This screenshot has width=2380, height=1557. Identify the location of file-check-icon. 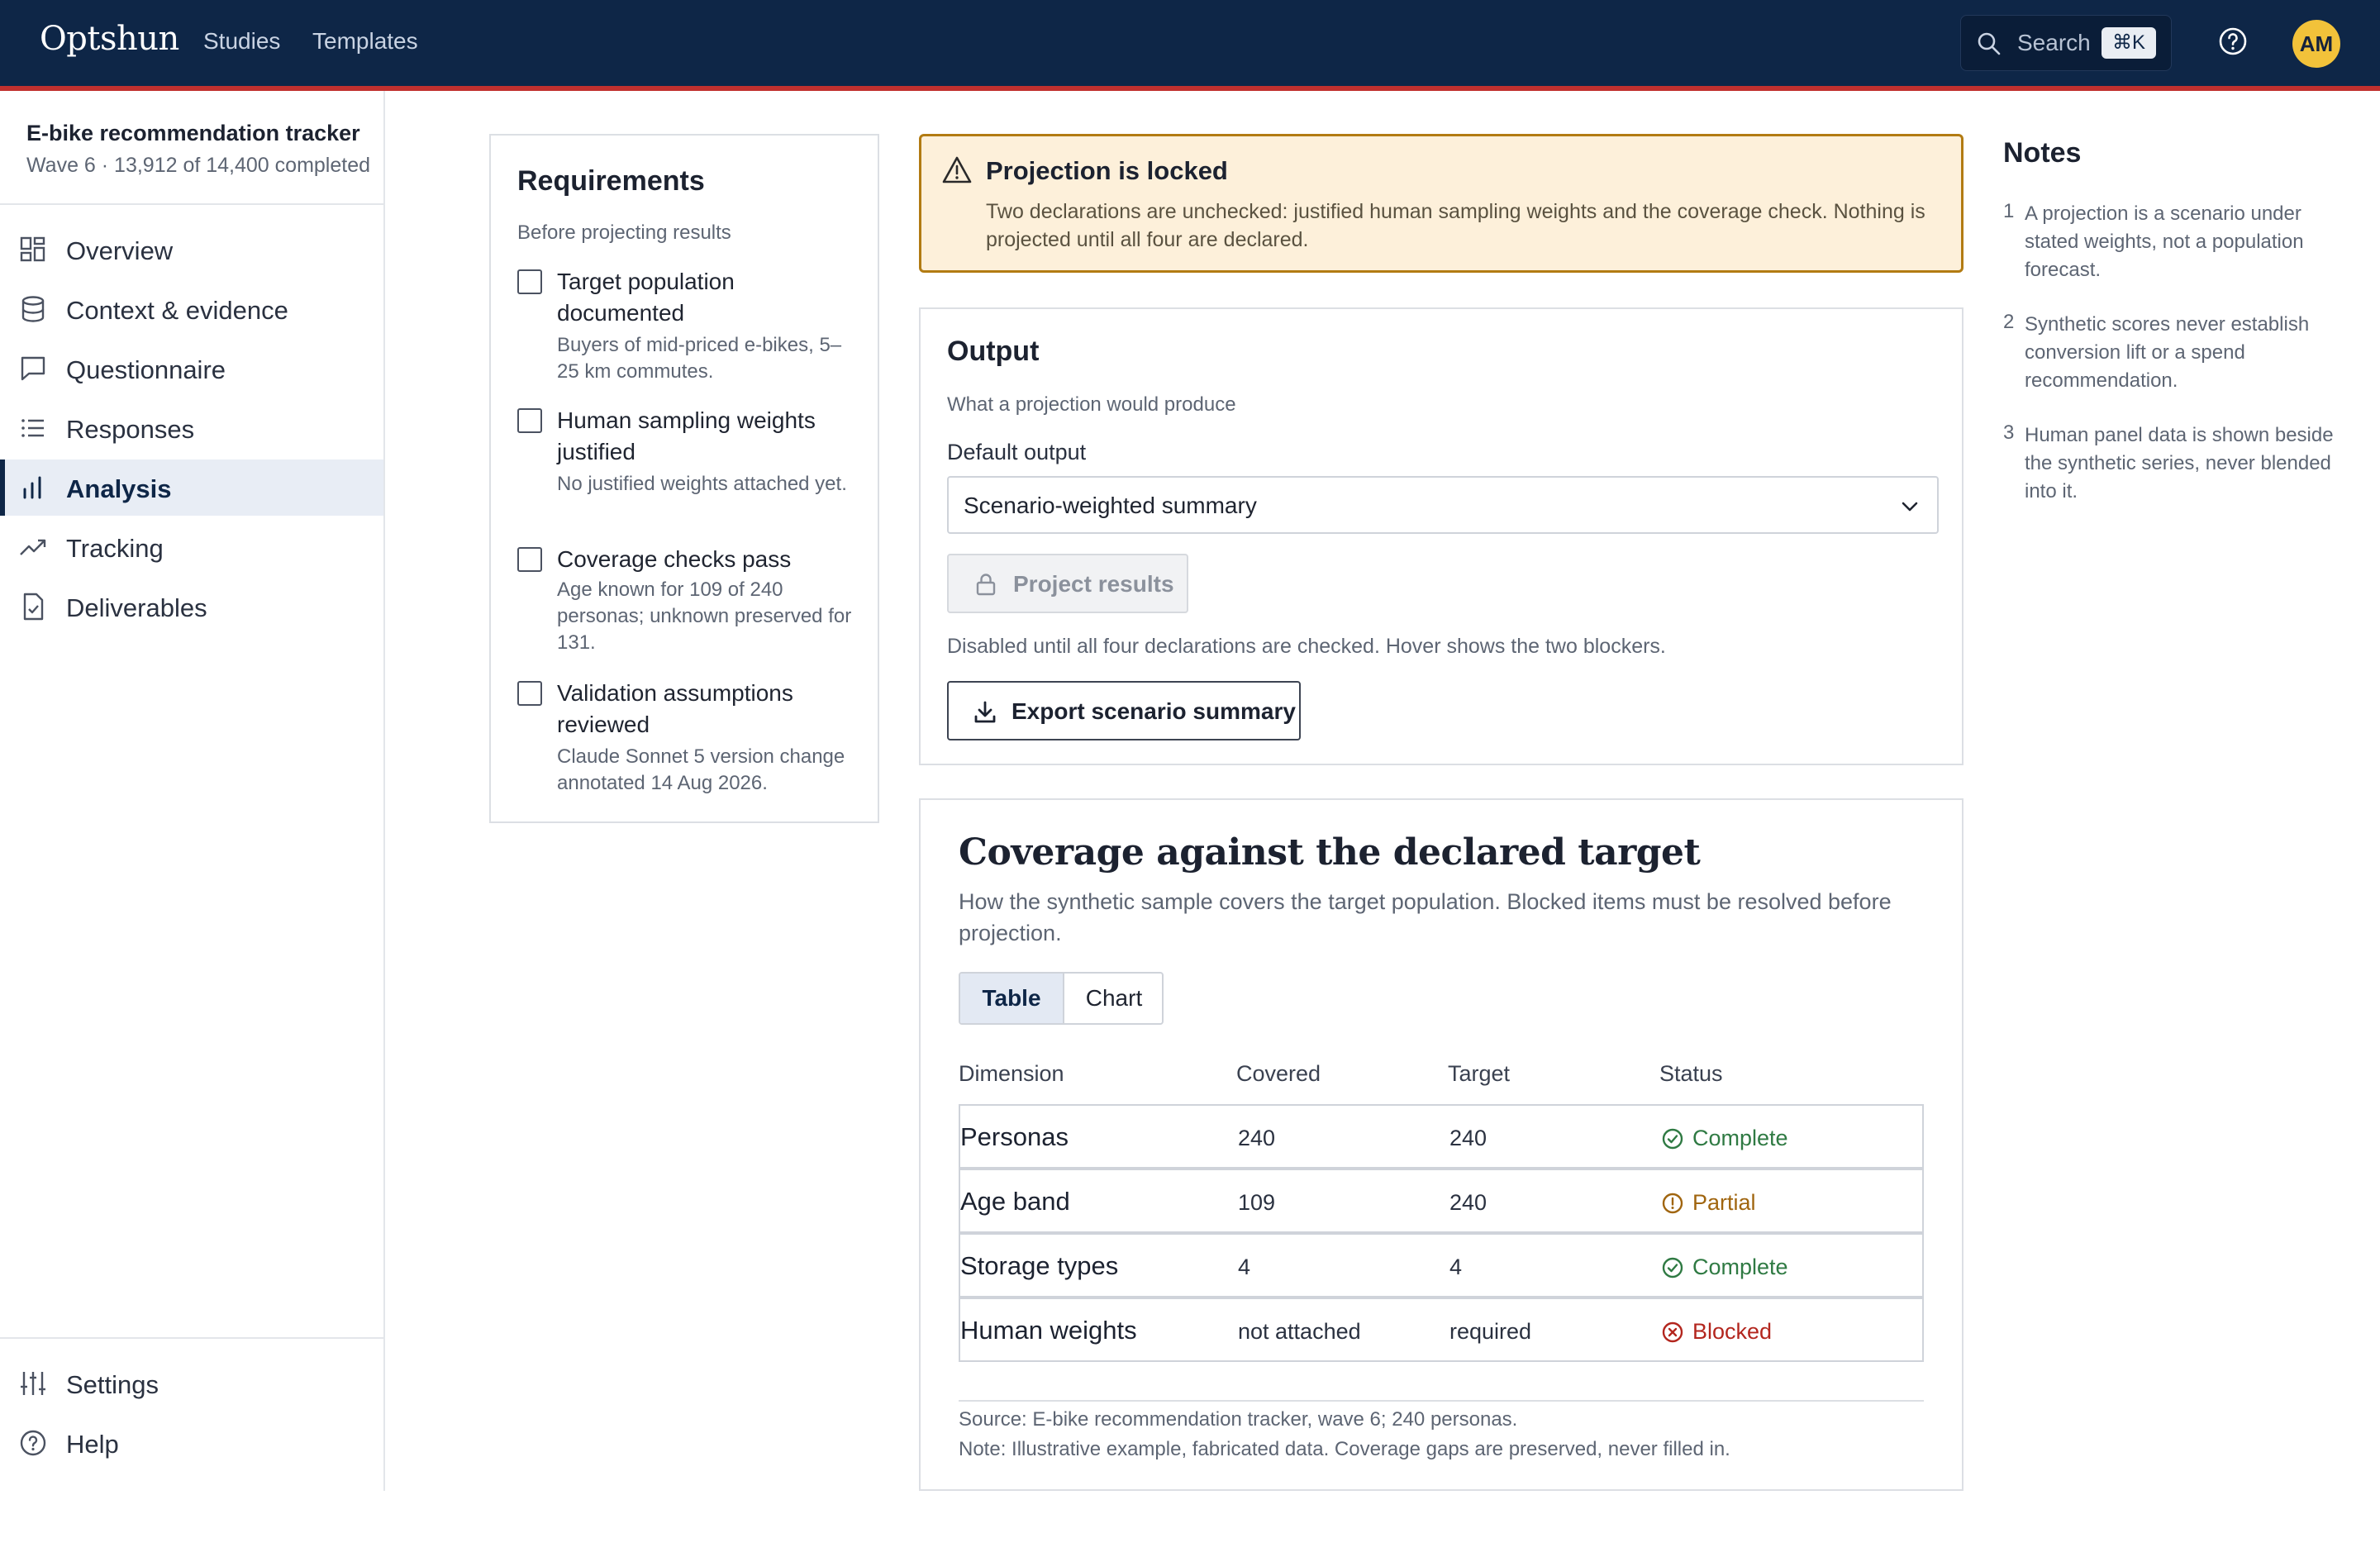
(33, 607).